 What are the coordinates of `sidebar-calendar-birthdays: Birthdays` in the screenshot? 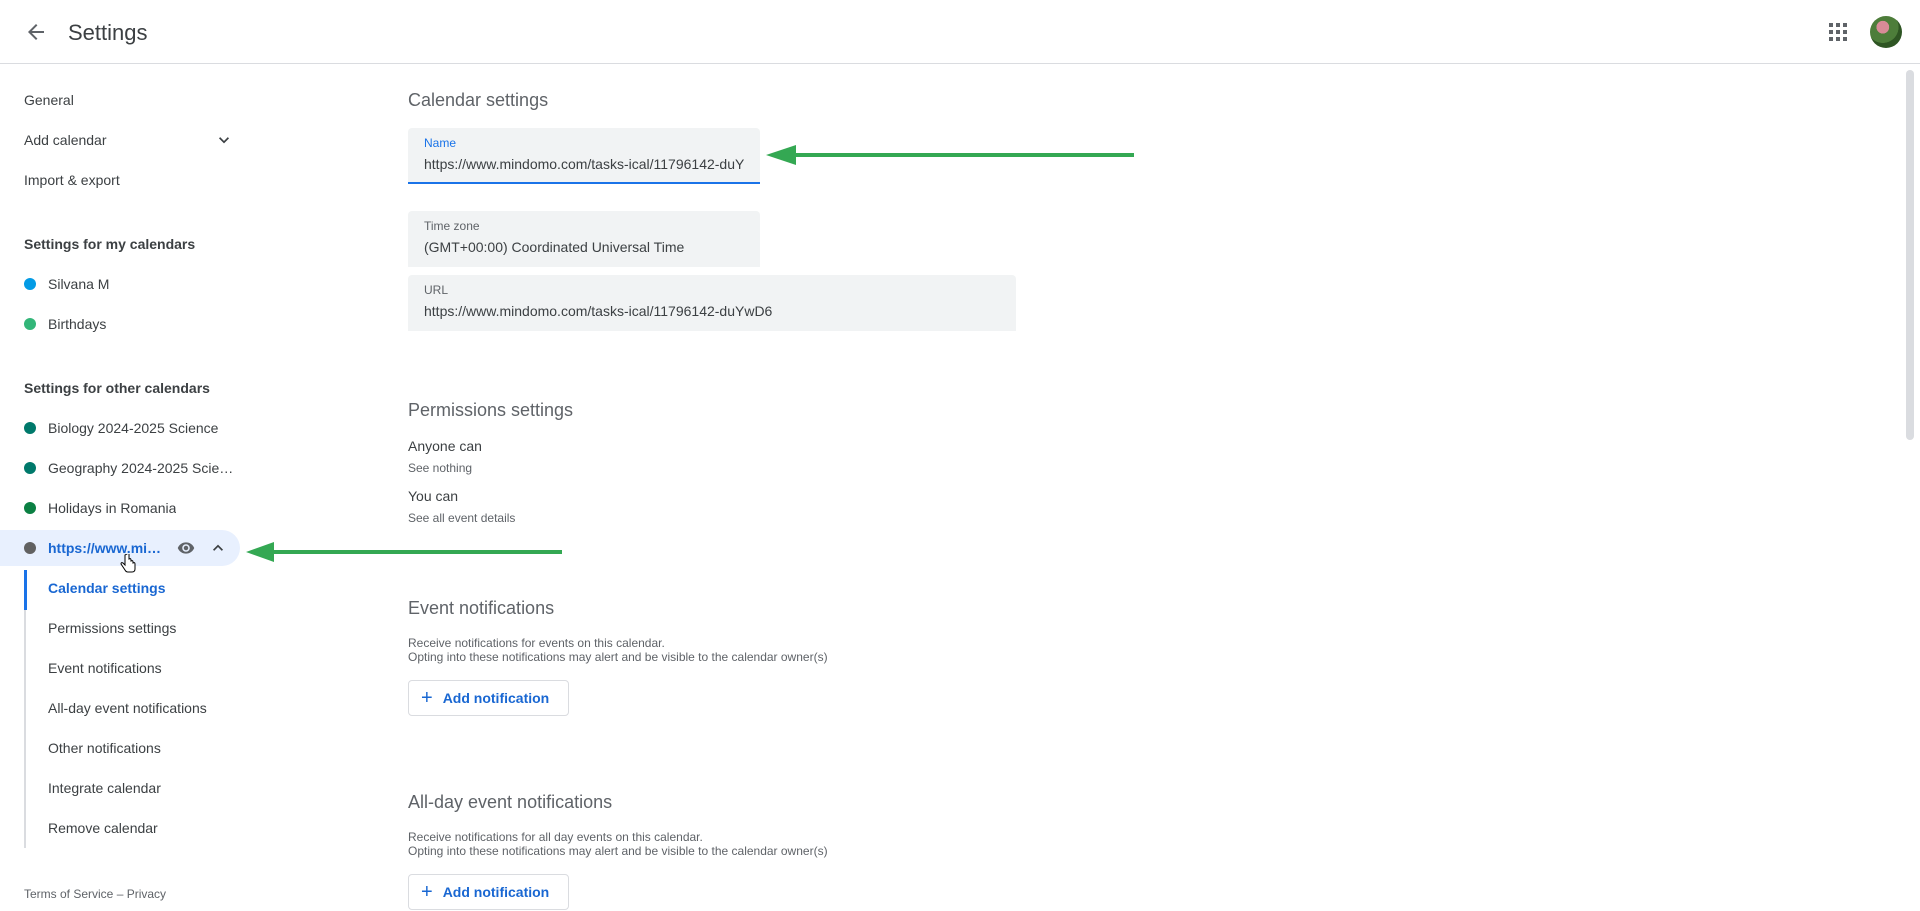 It's located at (120, 324).